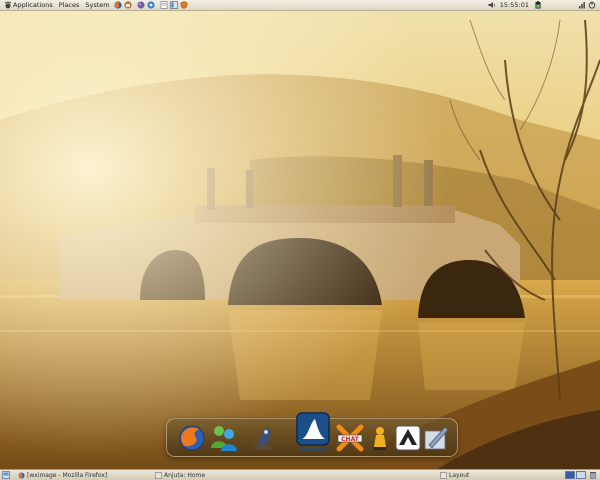  I want to click on dock-wireshark, so click(313, 432).